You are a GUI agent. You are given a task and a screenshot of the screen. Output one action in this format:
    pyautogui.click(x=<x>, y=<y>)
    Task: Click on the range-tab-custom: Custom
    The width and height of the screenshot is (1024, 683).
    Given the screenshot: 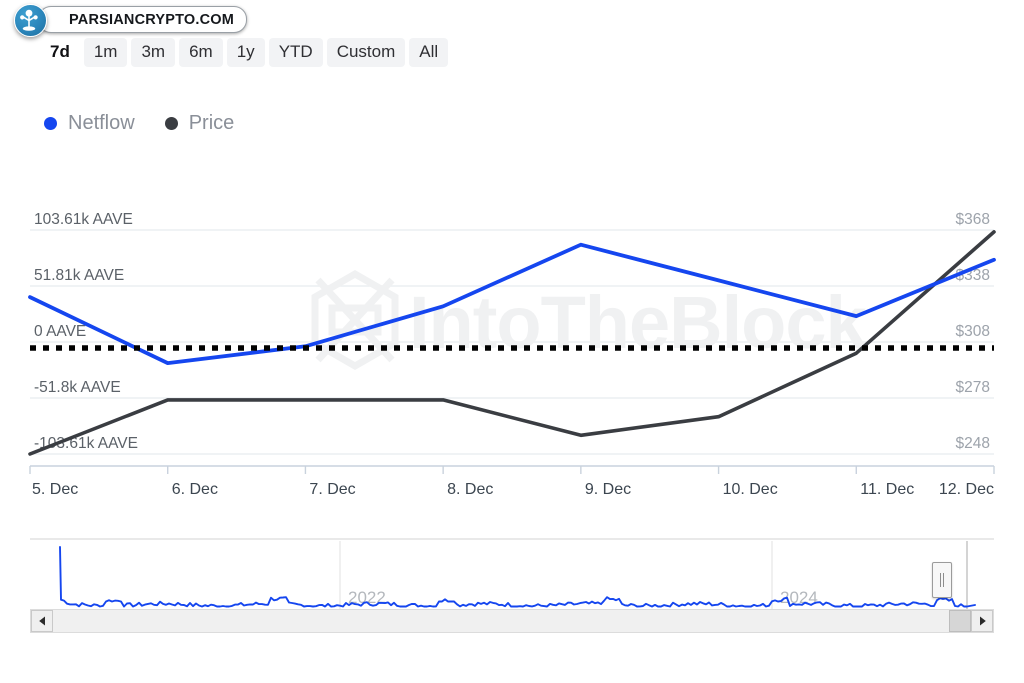 What is the action you would take?
    pyautogui.click(x=366, y=52)
    